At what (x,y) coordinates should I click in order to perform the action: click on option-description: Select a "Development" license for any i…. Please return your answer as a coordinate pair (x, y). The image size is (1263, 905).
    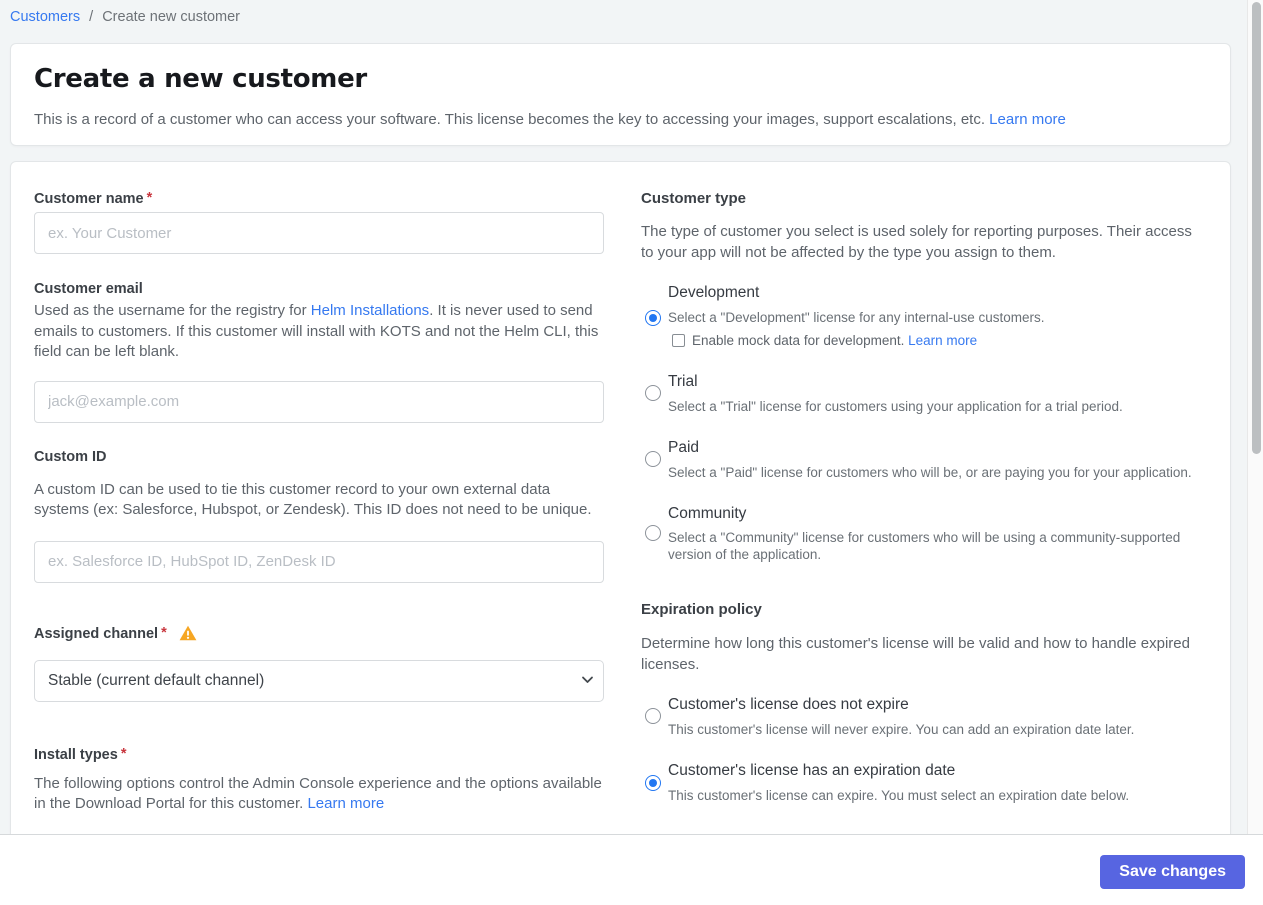
    Looking at the image, I should click on (856, 317).